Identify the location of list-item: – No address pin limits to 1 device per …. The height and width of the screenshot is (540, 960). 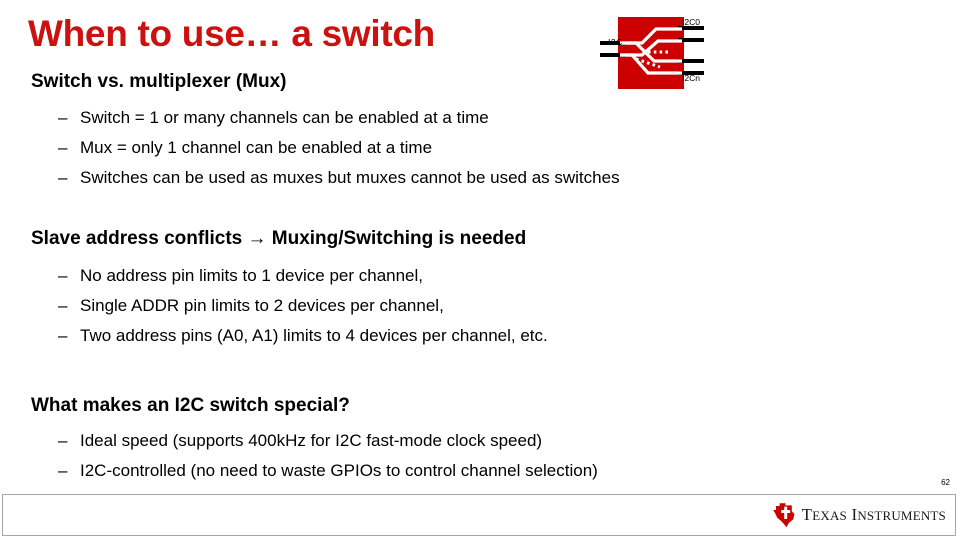
(303, 276).